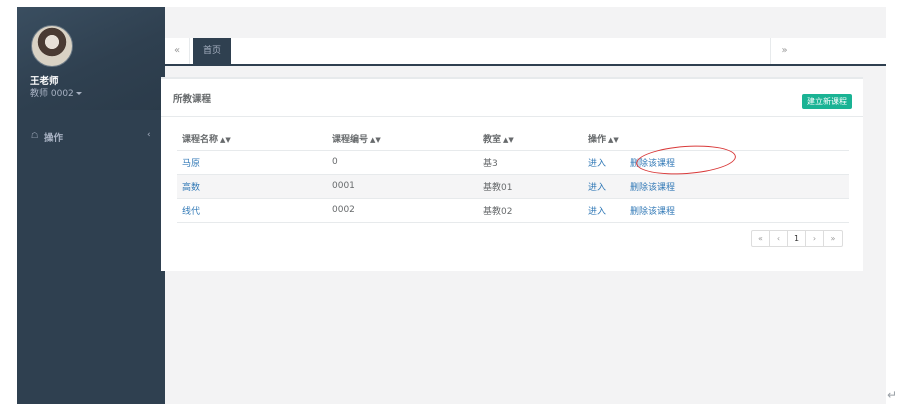 The image size is (899, 411). What do you see at coordinates (78, 93) in the screenshot?
I see `caret-down-icon` at bounding box center [78, 93].